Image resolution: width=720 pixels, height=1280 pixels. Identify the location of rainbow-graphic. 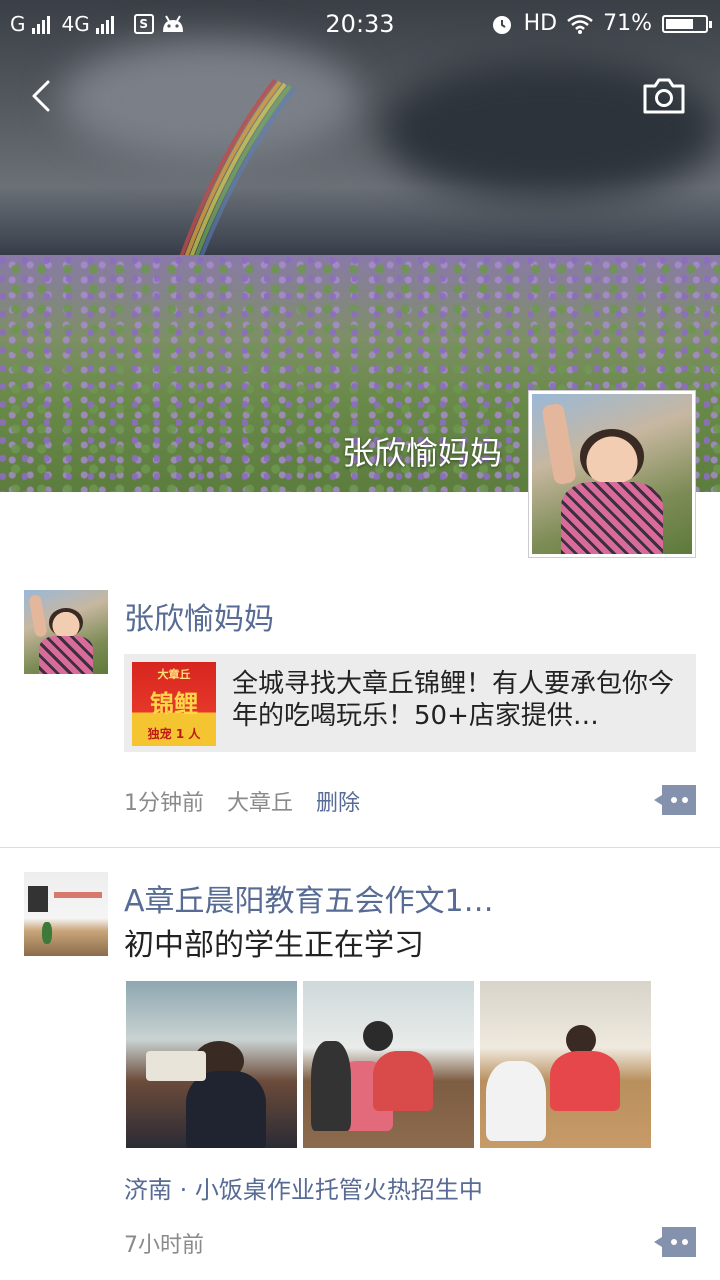
(237, 169).